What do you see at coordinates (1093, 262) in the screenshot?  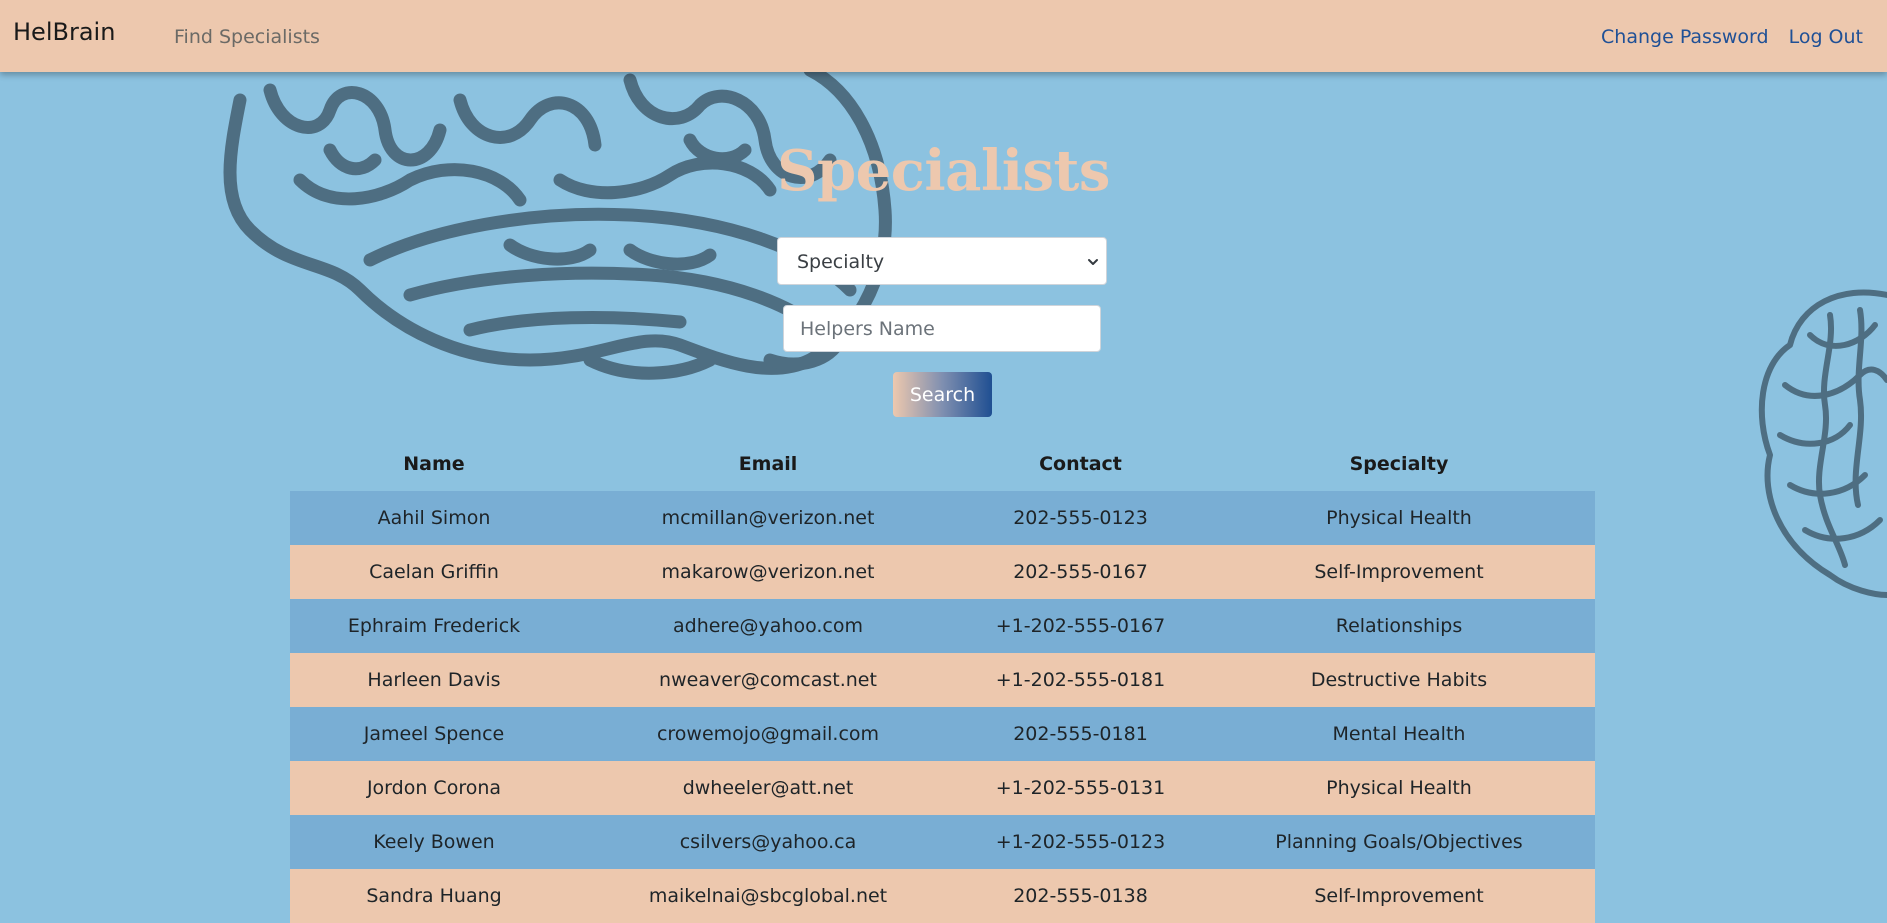 I see `chevron-down-icon` at bounding box center [1093, 262].